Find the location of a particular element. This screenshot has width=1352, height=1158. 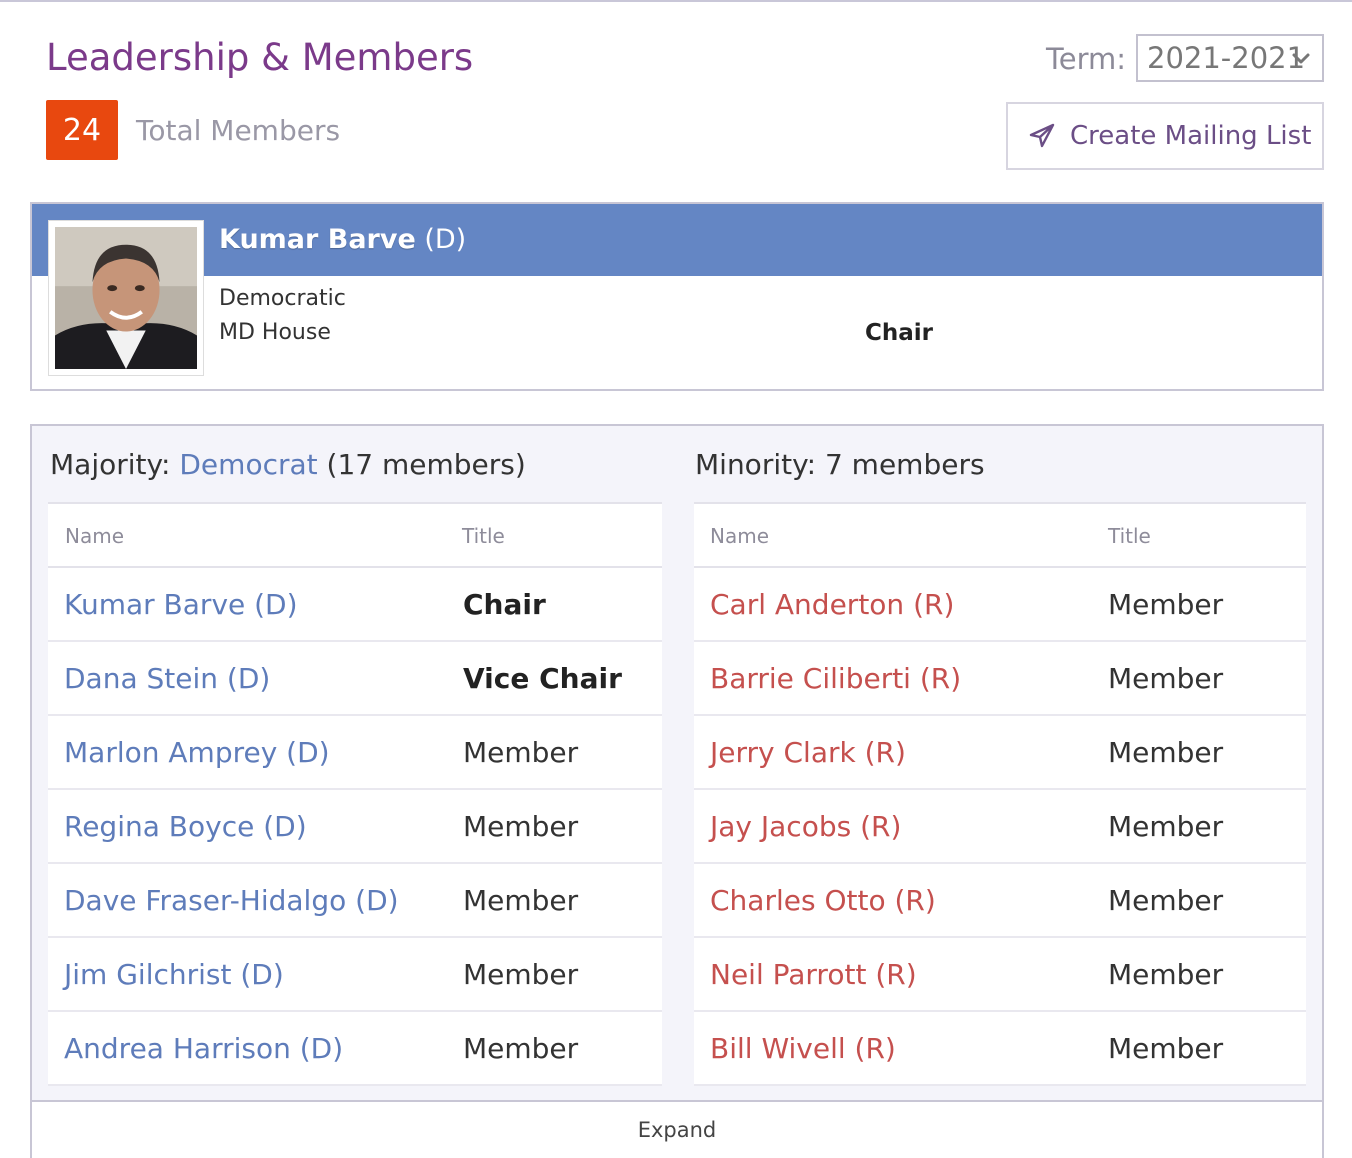

minority-heading: Minority: 7 members is located at coordinates (840, 464).